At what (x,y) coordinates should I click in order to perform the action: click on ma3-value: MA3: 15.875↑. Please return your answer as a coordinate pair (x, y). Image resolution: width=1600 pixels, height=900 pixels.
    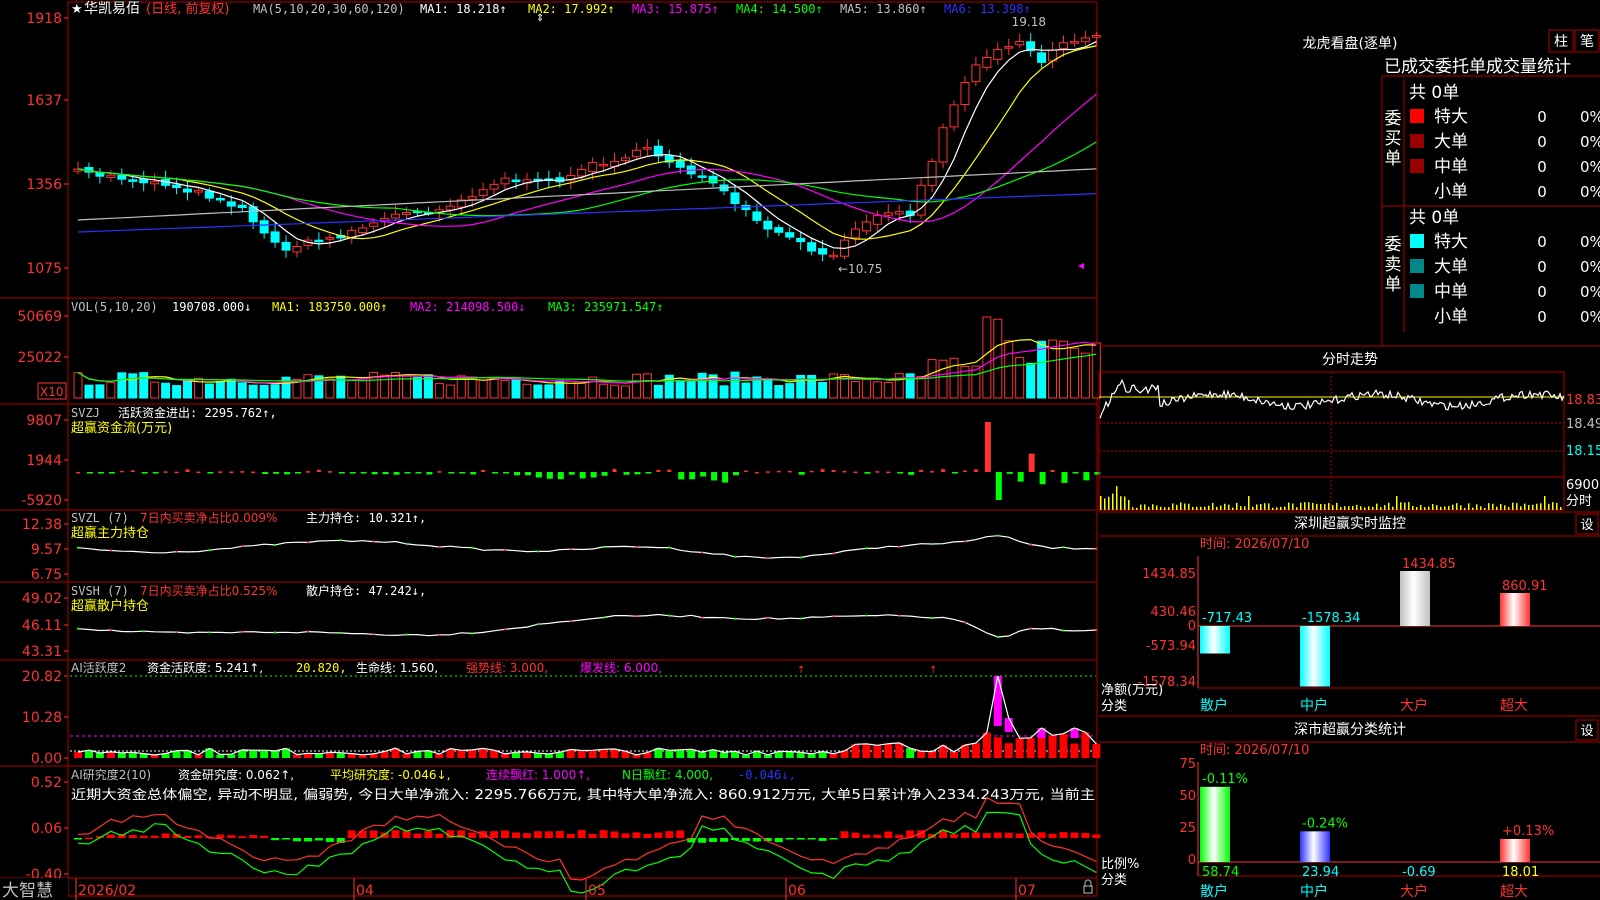
    Looking at the image, I should click on (675, 9).